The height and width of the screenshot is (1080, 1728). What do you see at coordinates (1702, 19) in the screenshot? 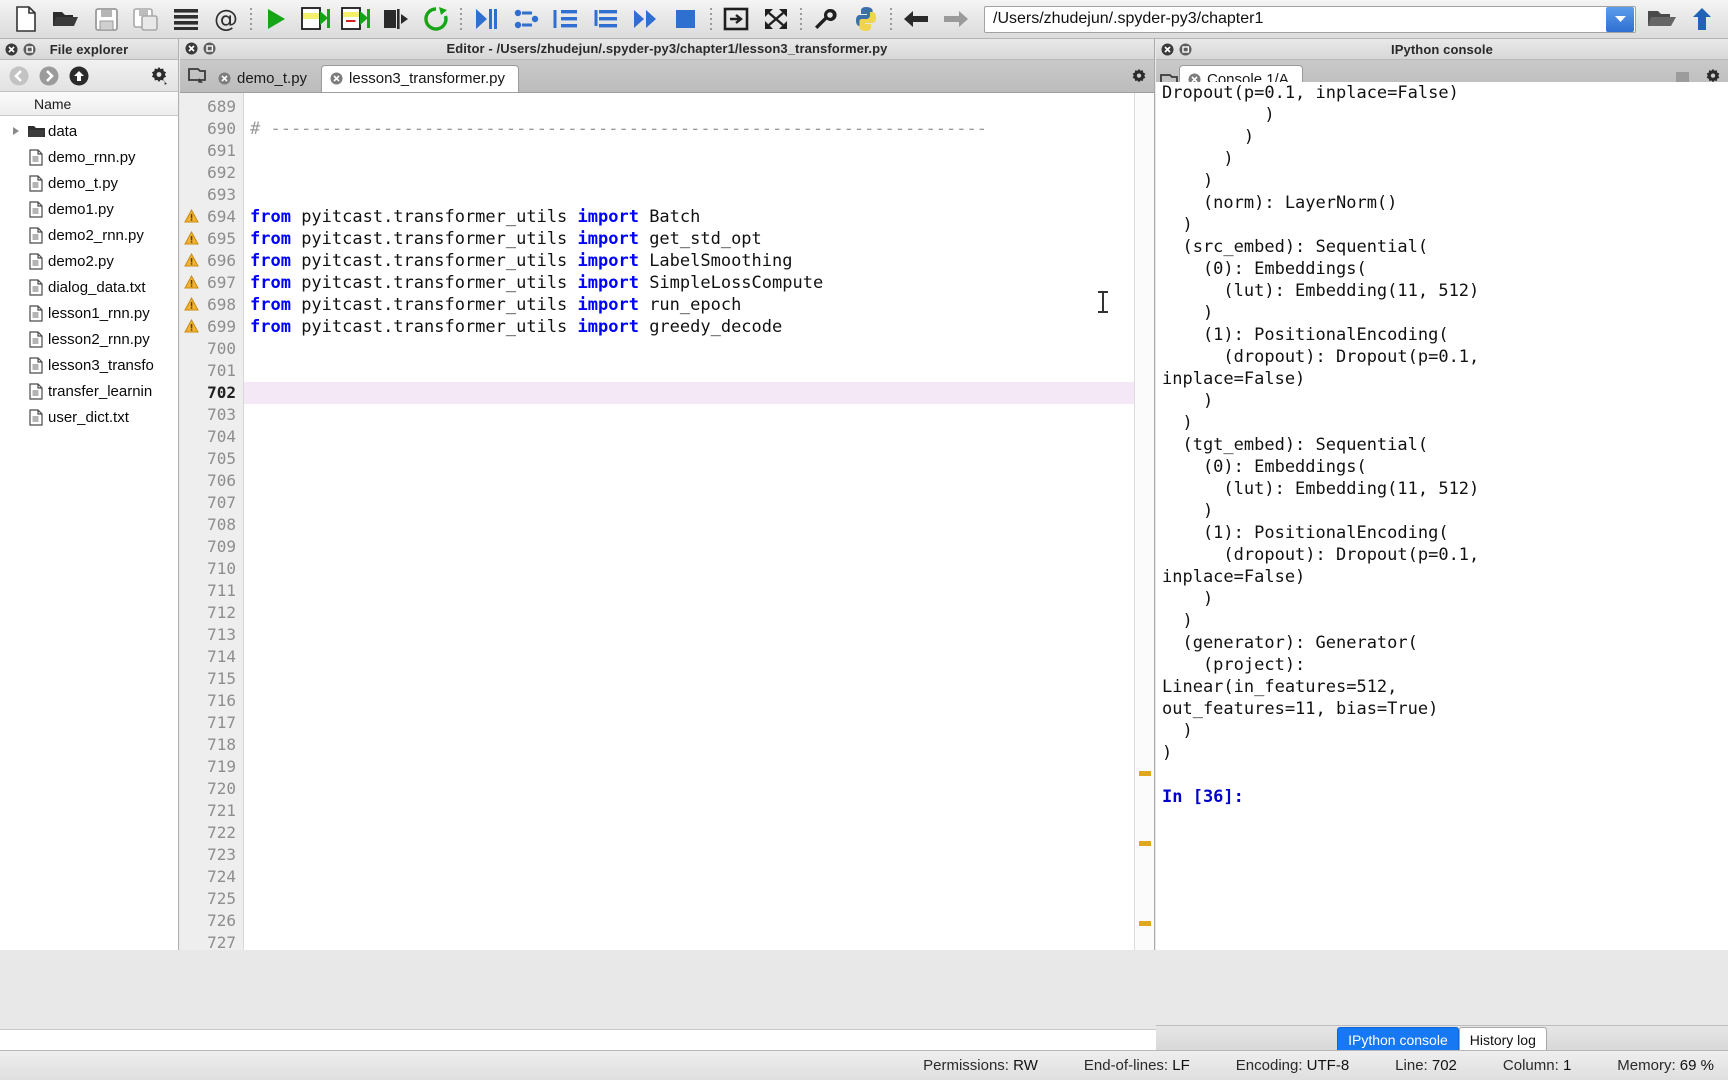
I see `up-arrow-icon` at bounding box center [1702, 19].